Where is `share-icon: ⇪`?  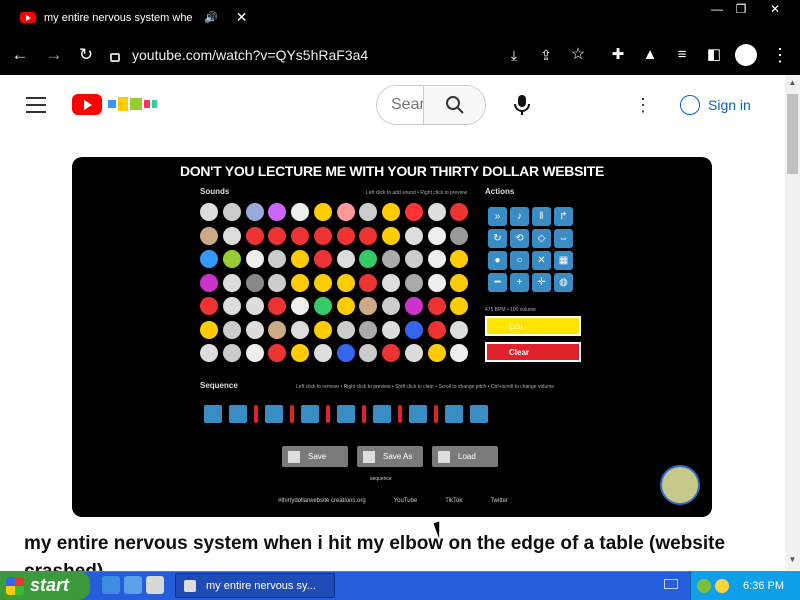
share-icon: ⇪ is located at coordinates (546, 55).